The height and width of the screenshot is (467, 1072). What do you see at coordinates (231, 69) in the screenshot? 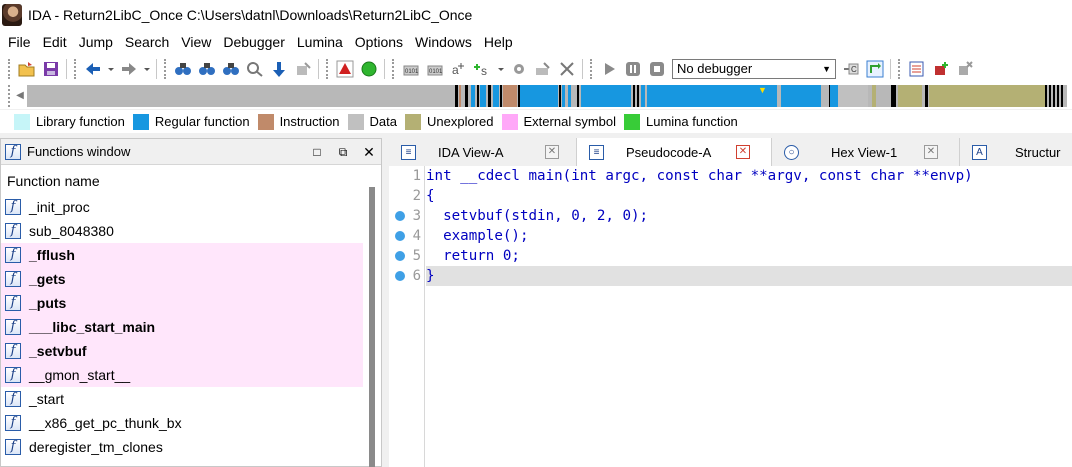
I see `binoculars-binary-icon` at bounding box center [231, 69].